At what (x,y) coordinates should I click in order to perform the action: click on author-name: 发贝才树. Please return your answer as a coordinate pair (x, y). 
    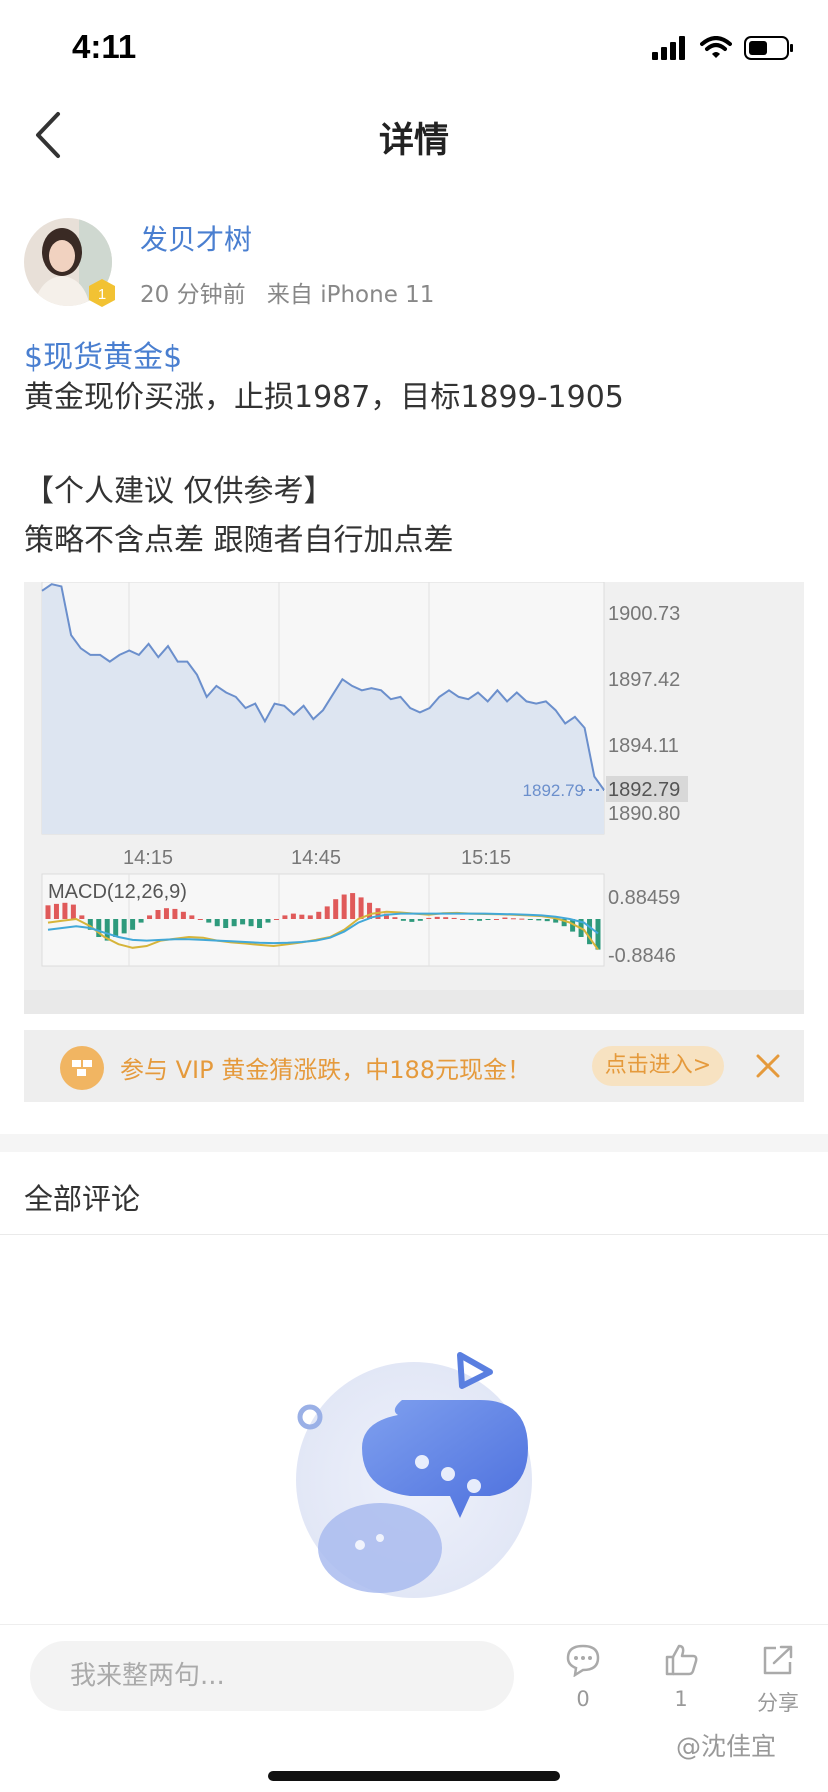
    Looking at the image, I should click on (196, 238).